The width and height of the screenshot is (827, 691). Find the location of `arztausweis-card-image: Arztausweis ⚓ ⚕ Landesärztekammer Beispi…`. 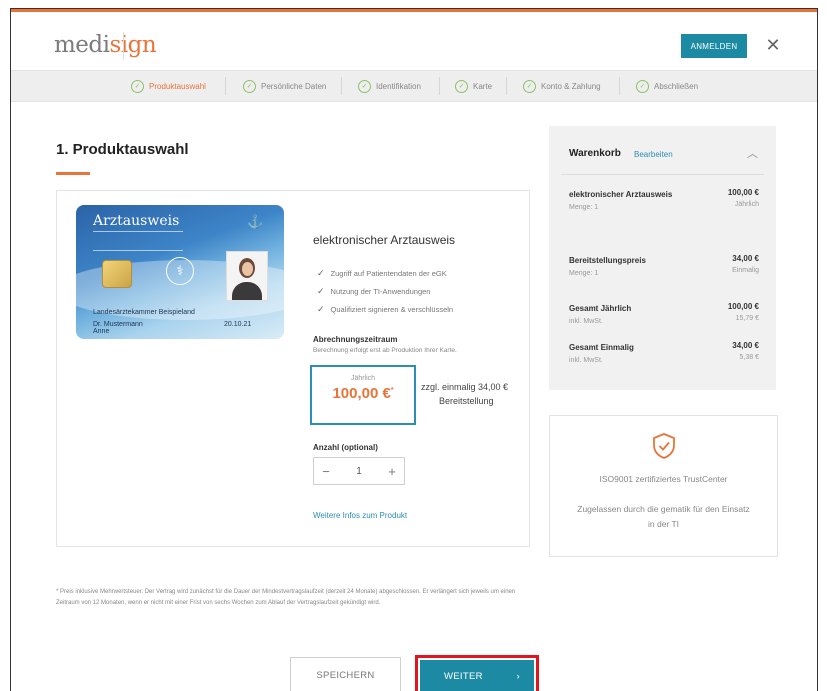

arztausweis-card-image: Arztausweis ⚓ ⚕ Landesärztekammer Beispi… is located at coordinates (180, 272).